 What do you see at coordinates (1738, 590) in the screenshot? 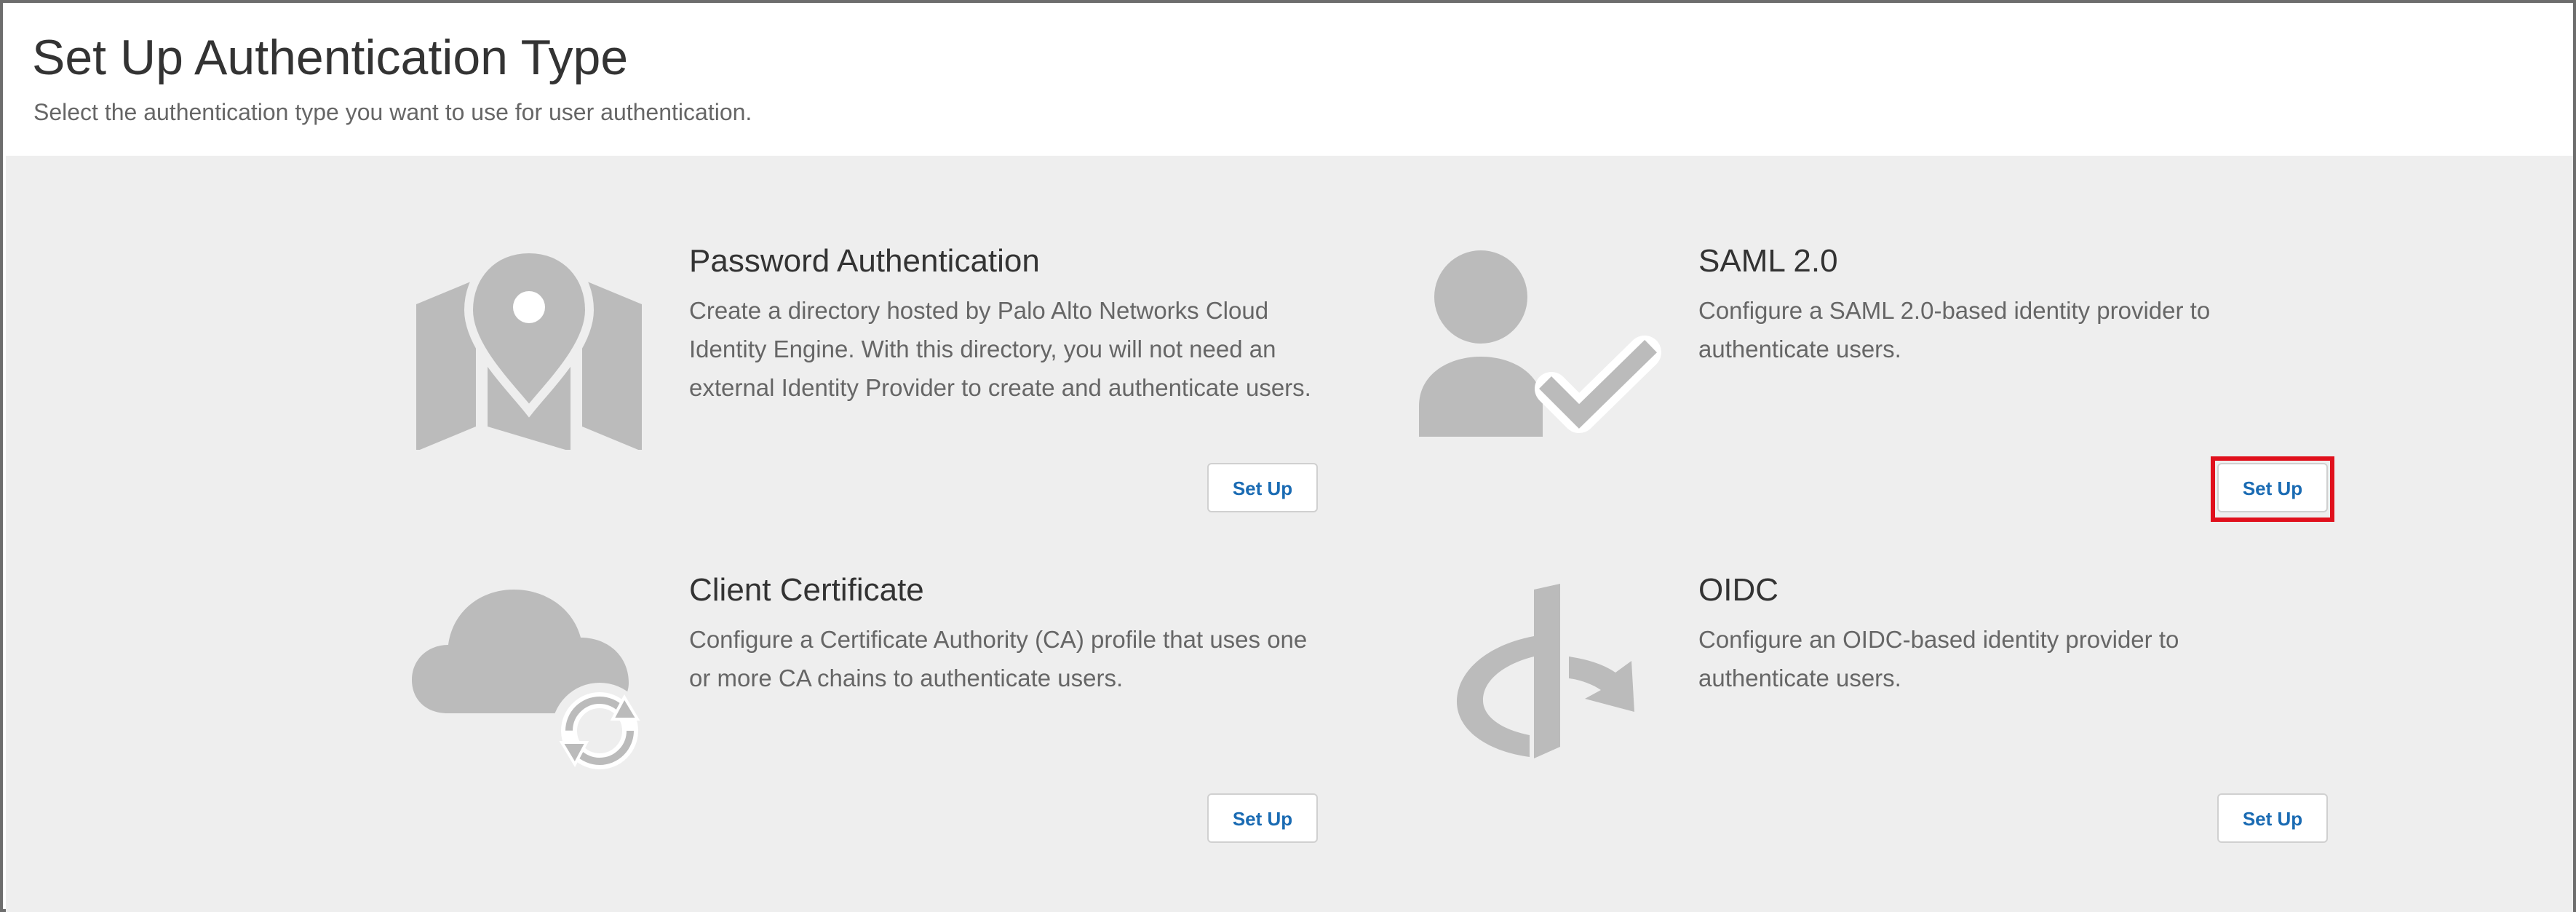
I see `card-title: OIDC` at bounding box center [1738, 590].